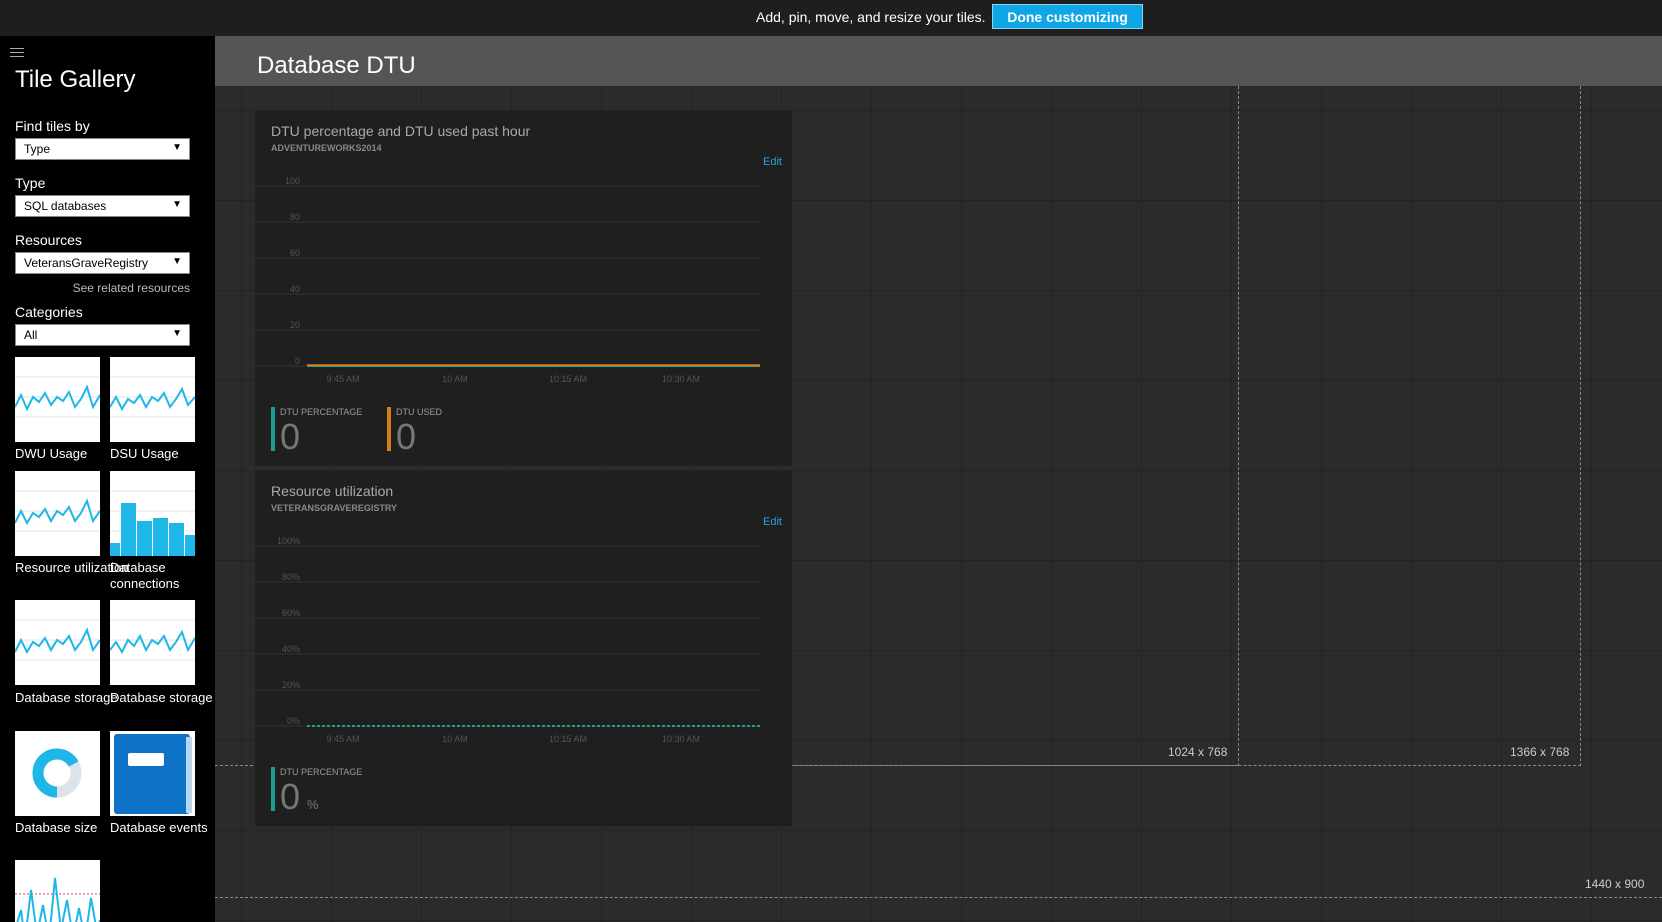 The width and height of the screenshot is (1662, 922). I want to click on tile-thumb-database-storage, so click(57, 642).